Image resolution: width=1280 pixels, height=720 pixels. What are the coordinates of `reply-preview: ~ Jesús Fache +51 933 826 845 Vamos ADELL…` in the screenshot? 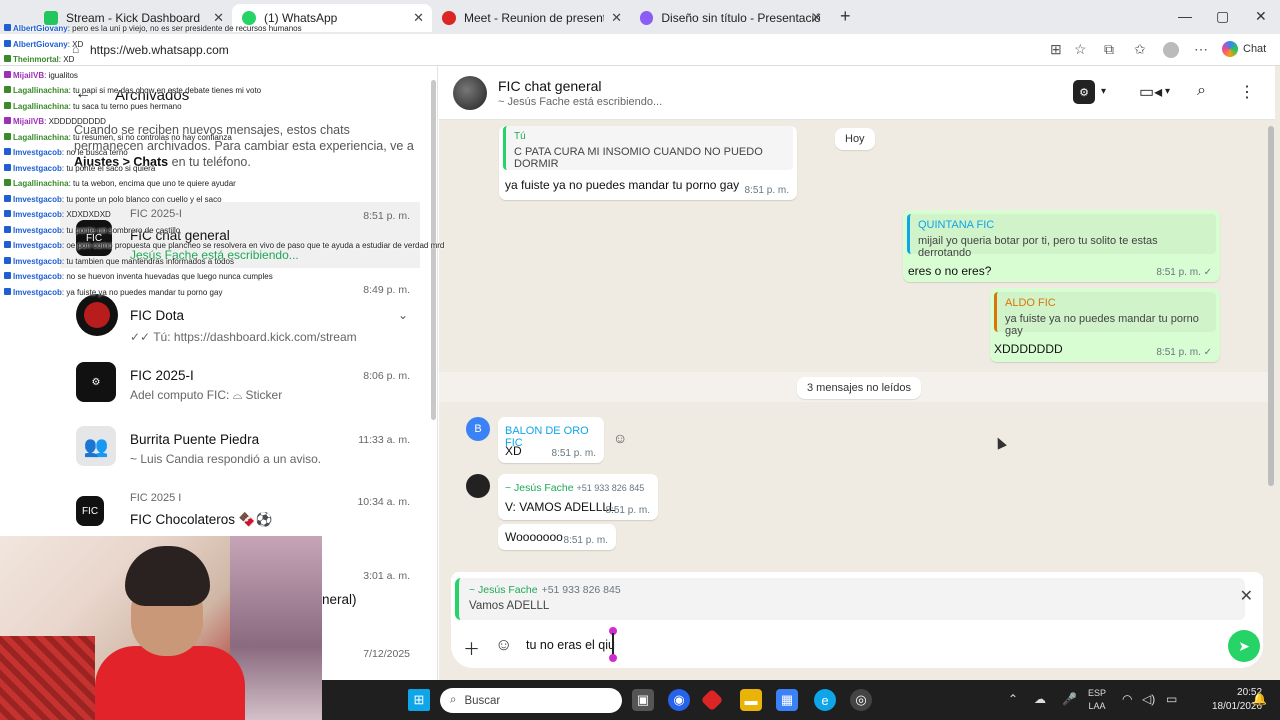 It's located at (857, 598).